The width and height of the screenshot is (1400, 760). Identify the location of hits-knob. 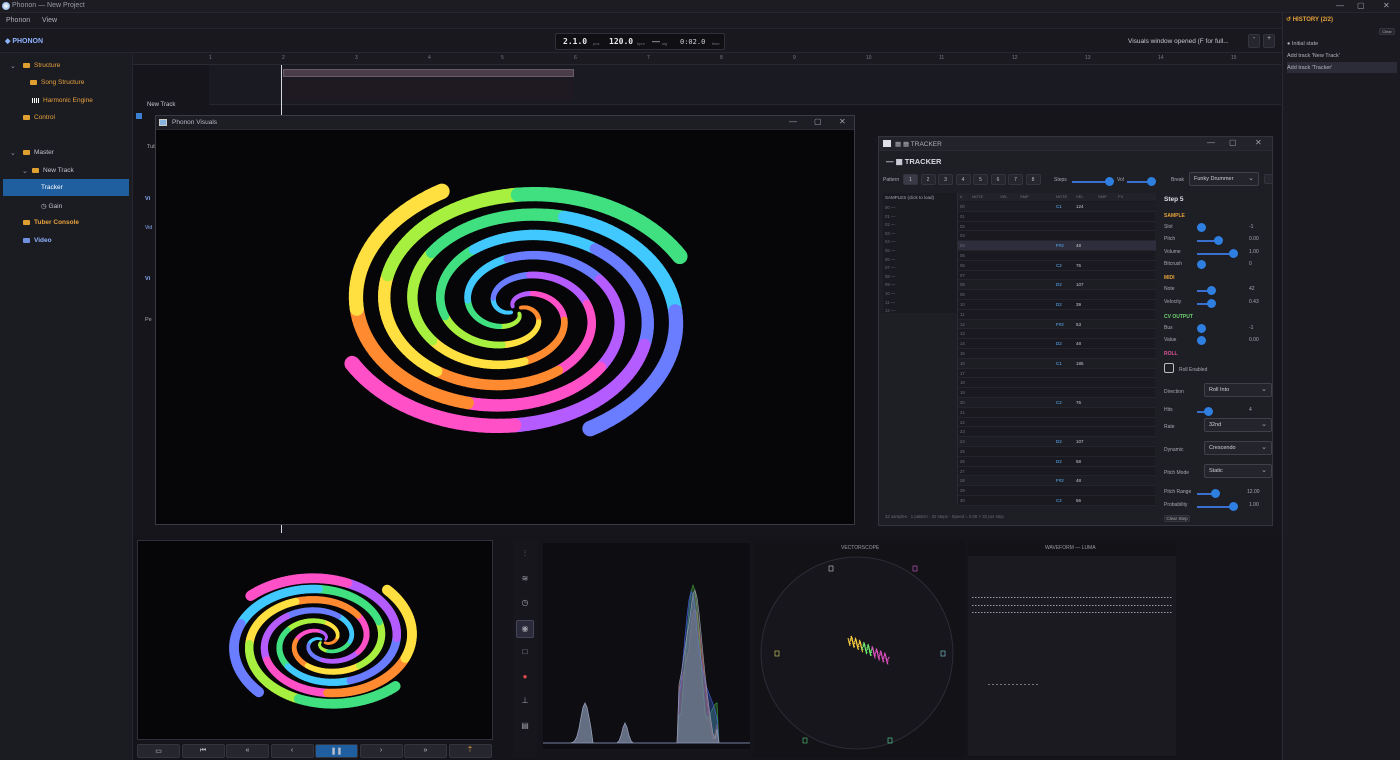
(1208, 411).